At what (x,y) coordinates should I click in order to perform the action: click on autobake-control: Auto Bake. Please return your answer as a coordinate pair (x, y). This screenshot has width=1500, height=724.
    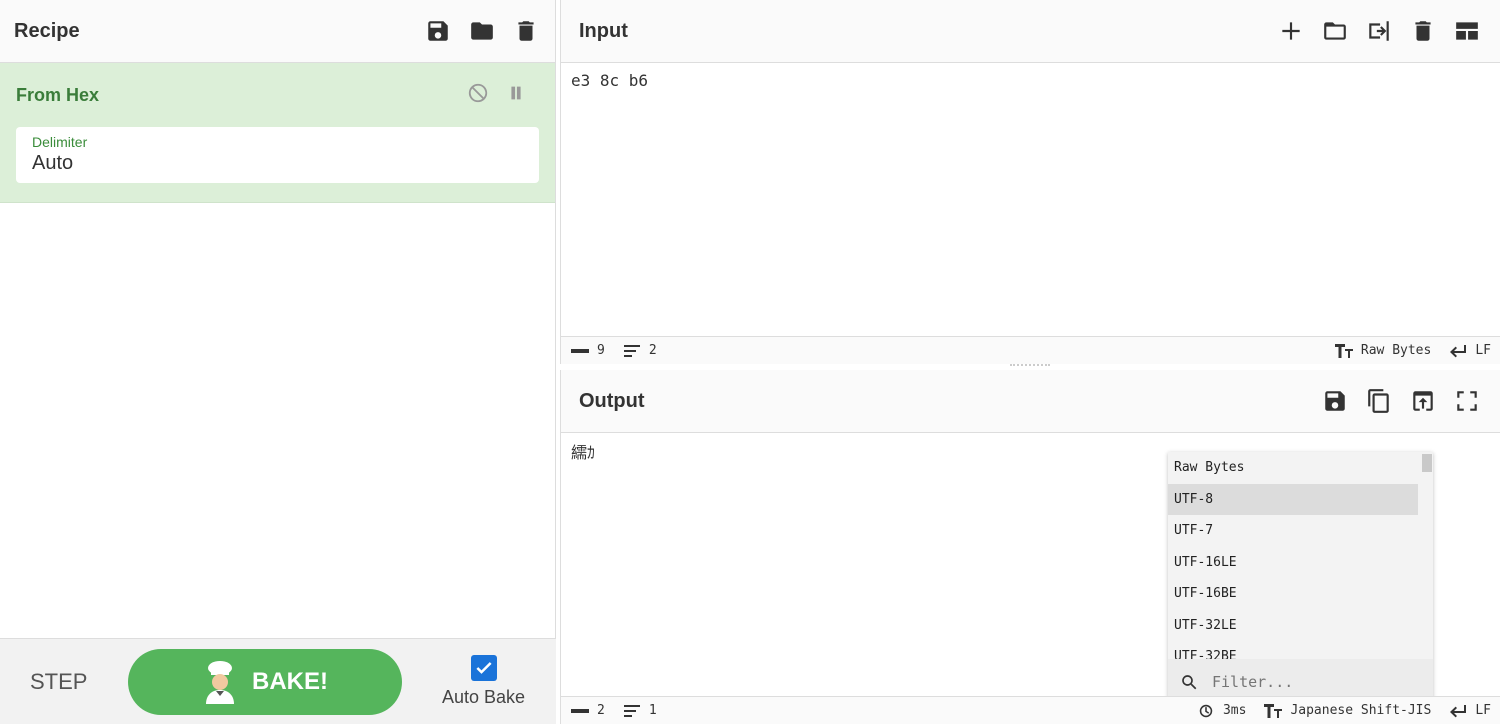
    Looking at the image, I should click on (483, 681).